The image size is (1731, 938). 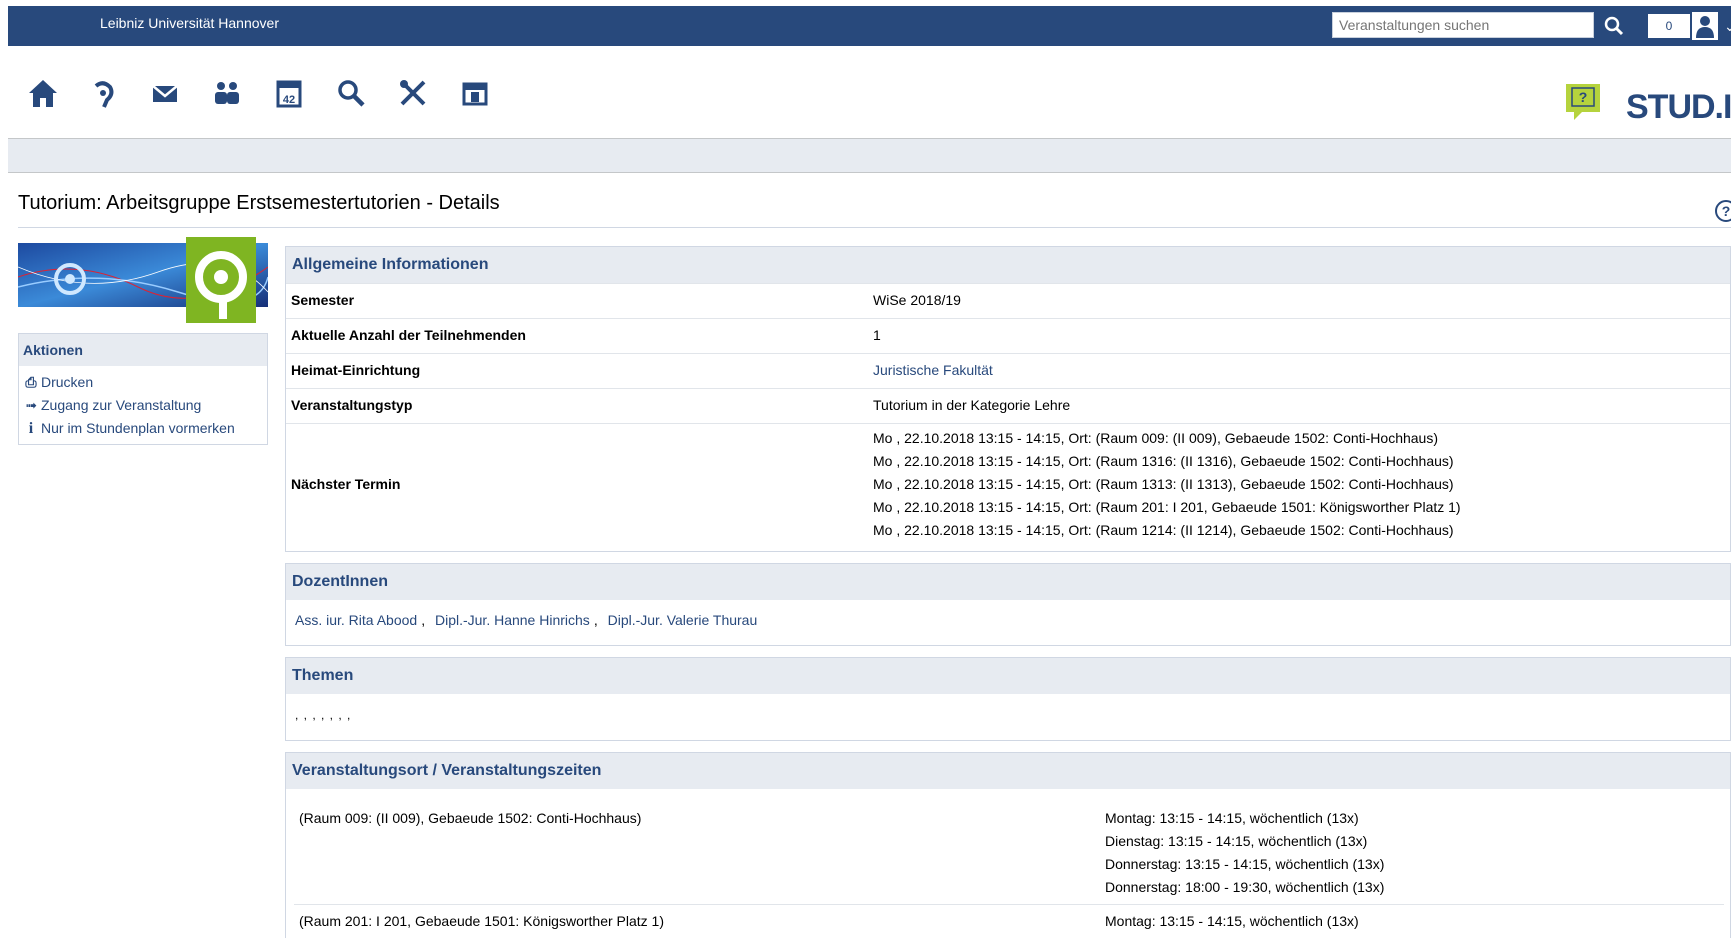 I want to click on admin-icon, so click(x=475, y=93).